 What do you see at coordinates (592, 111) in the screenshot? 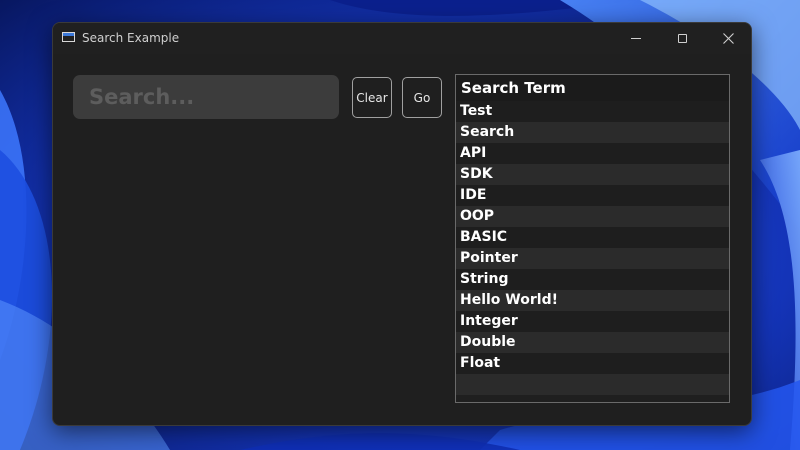
I see `list-item: Test` at bounding box center [592, 111].